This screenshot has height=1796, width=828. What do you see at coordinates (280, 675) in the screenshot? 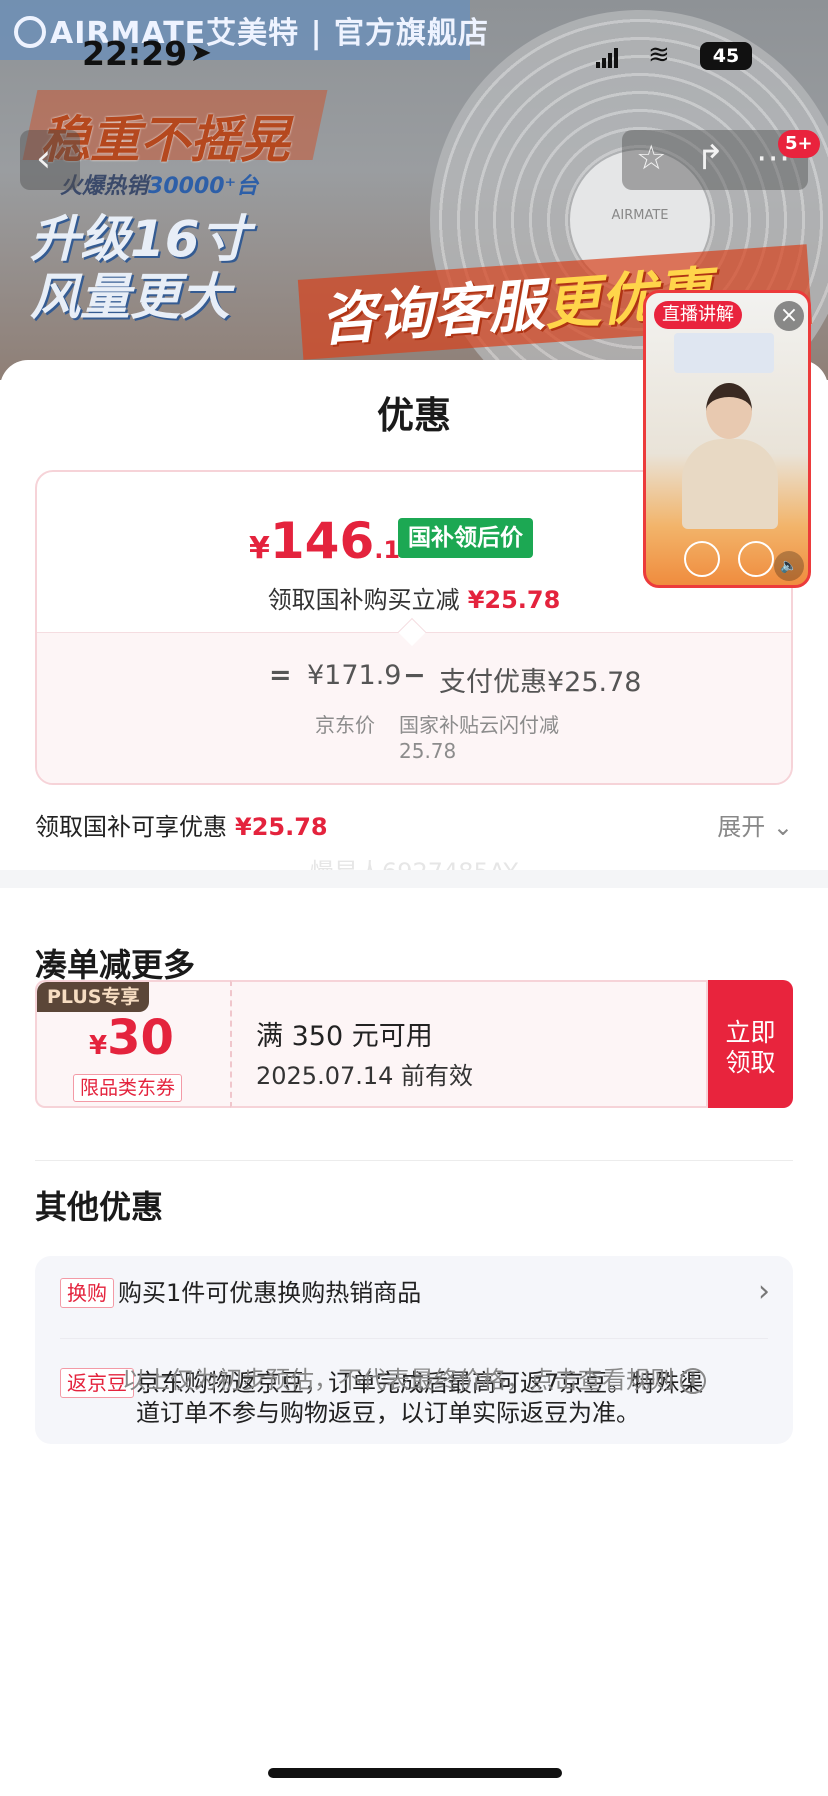
I see `formula-equals: =` at bounding box center [280, 675].